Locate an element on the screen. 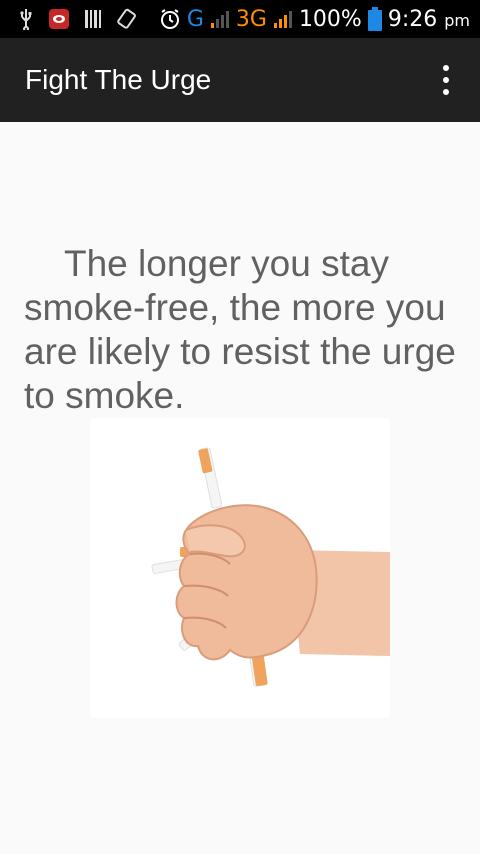 The height and width of the screenshot is (854, 480). signal-3g-icon is located at coordinates (283, 19).